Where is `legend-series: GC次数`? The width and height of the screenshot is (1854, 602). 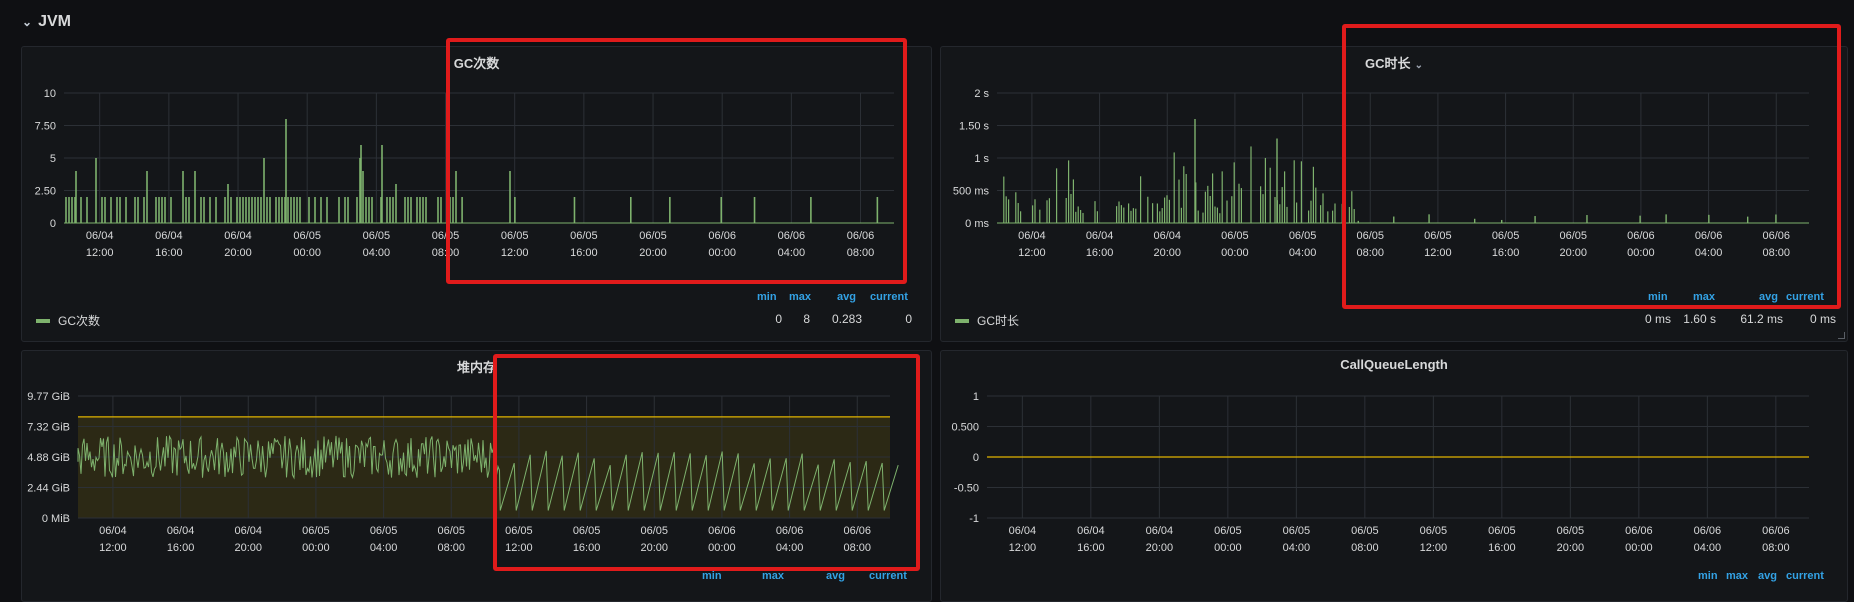
legend-series: GC次数 is located at coordinates (68, 320).